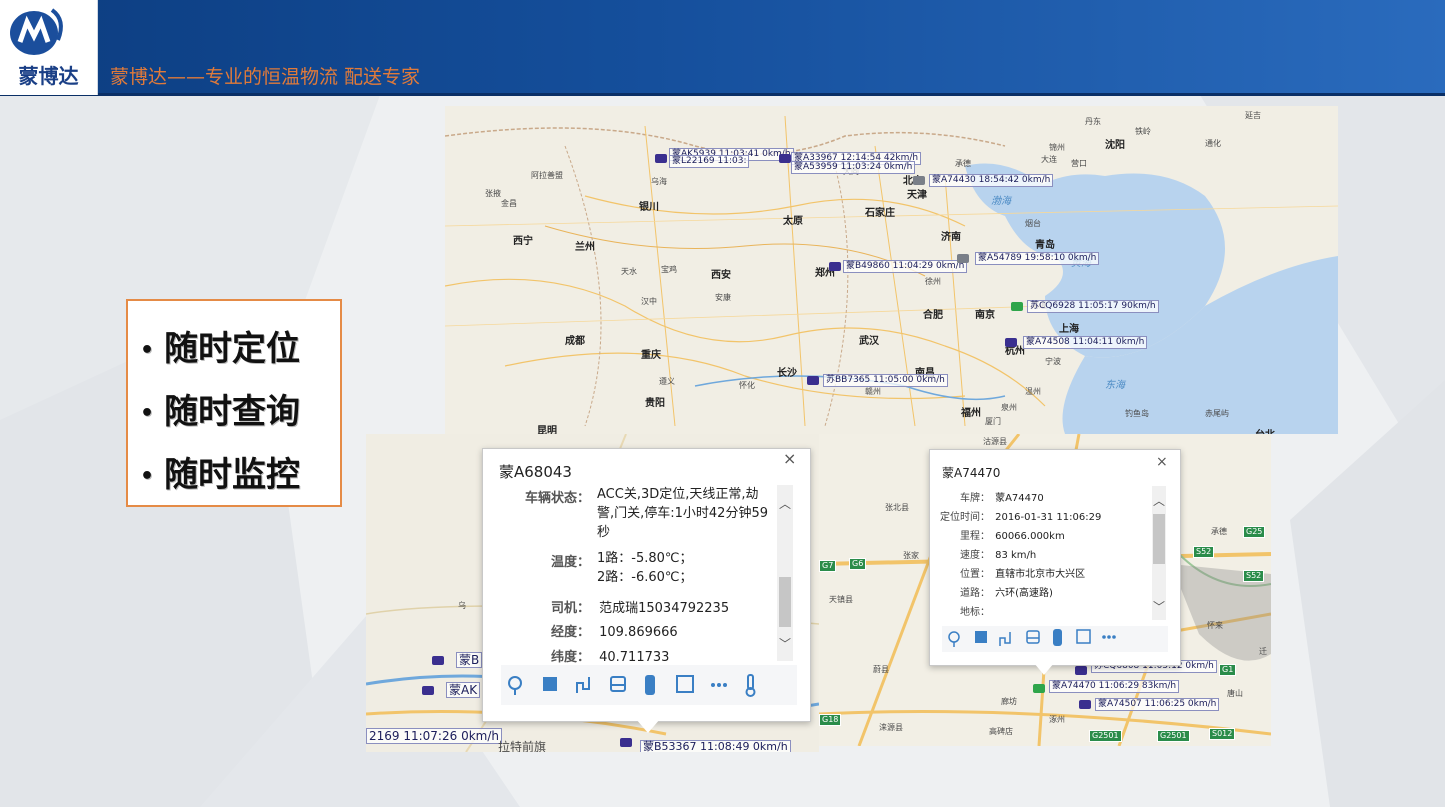  What do you see at coordinates (1057, 719) in the screenshot?
I see `city-label: 涿州` at bounding box center [1057, 719].